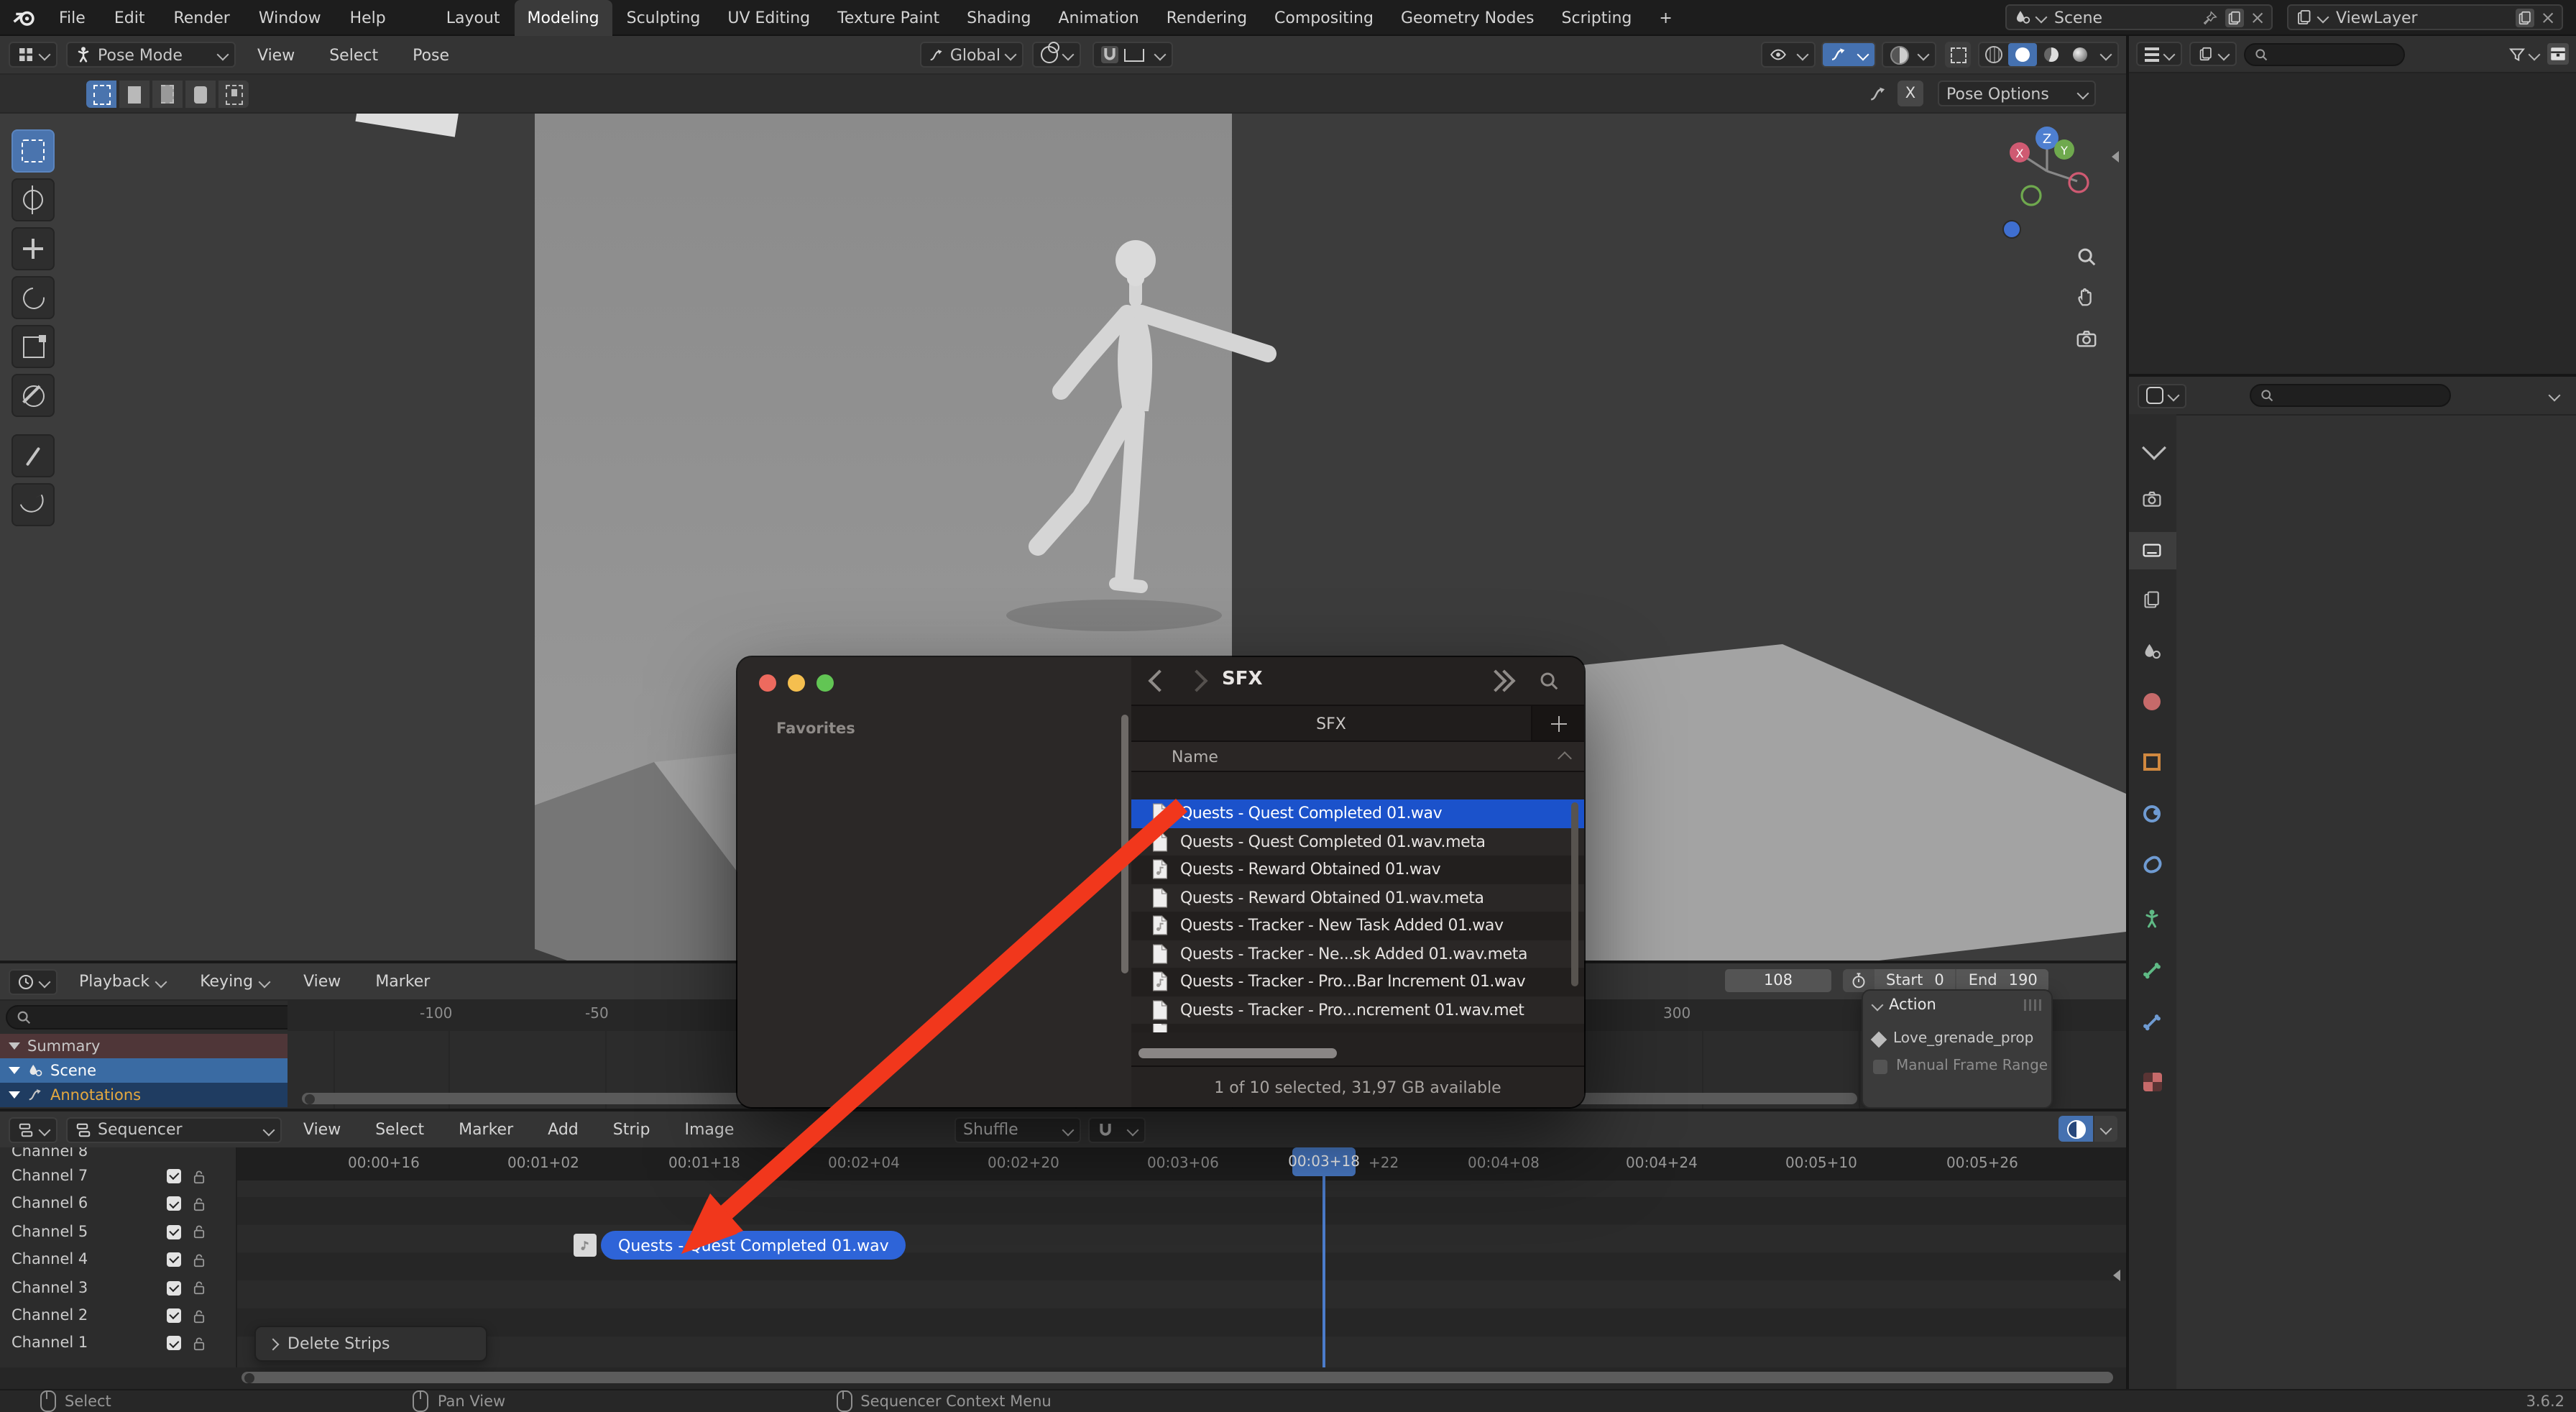  Describe the element at coordinates (1196, 680) in the screenshot. I see `forward-icon` at that location.